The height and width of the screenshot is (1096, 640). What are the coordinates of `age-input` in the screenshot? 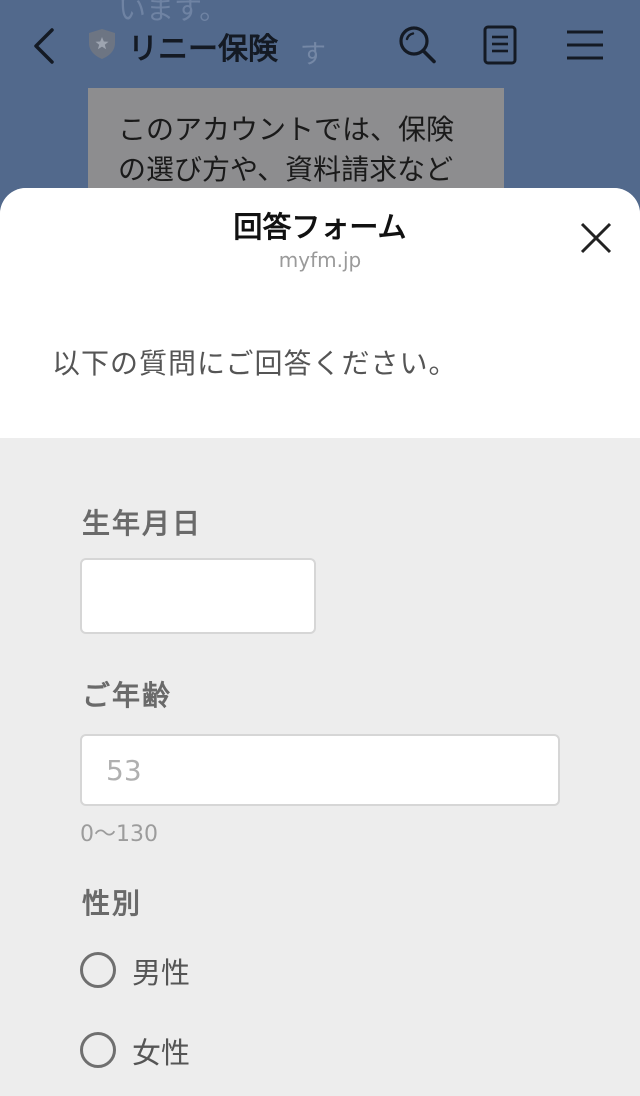 It's located at (320, 770).